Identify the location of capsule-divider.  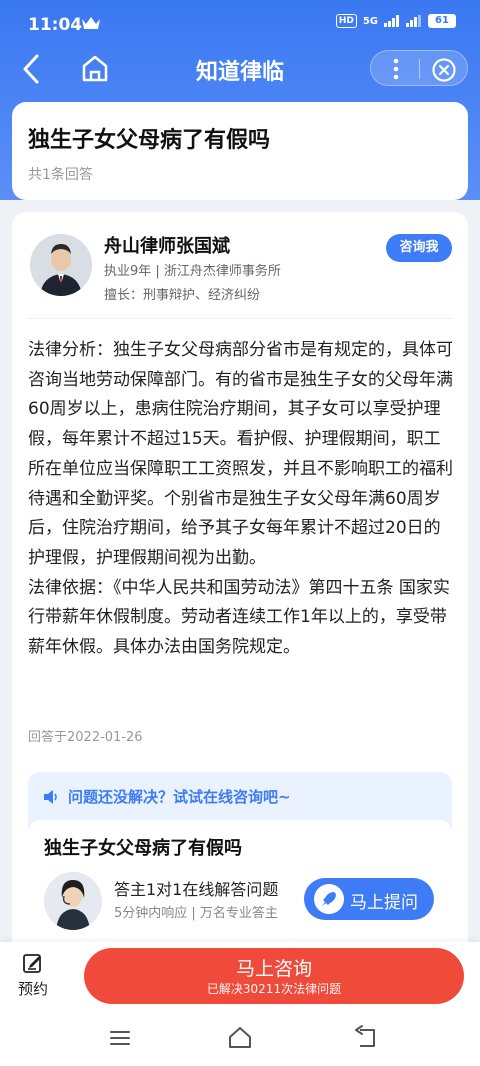
(419, 69).